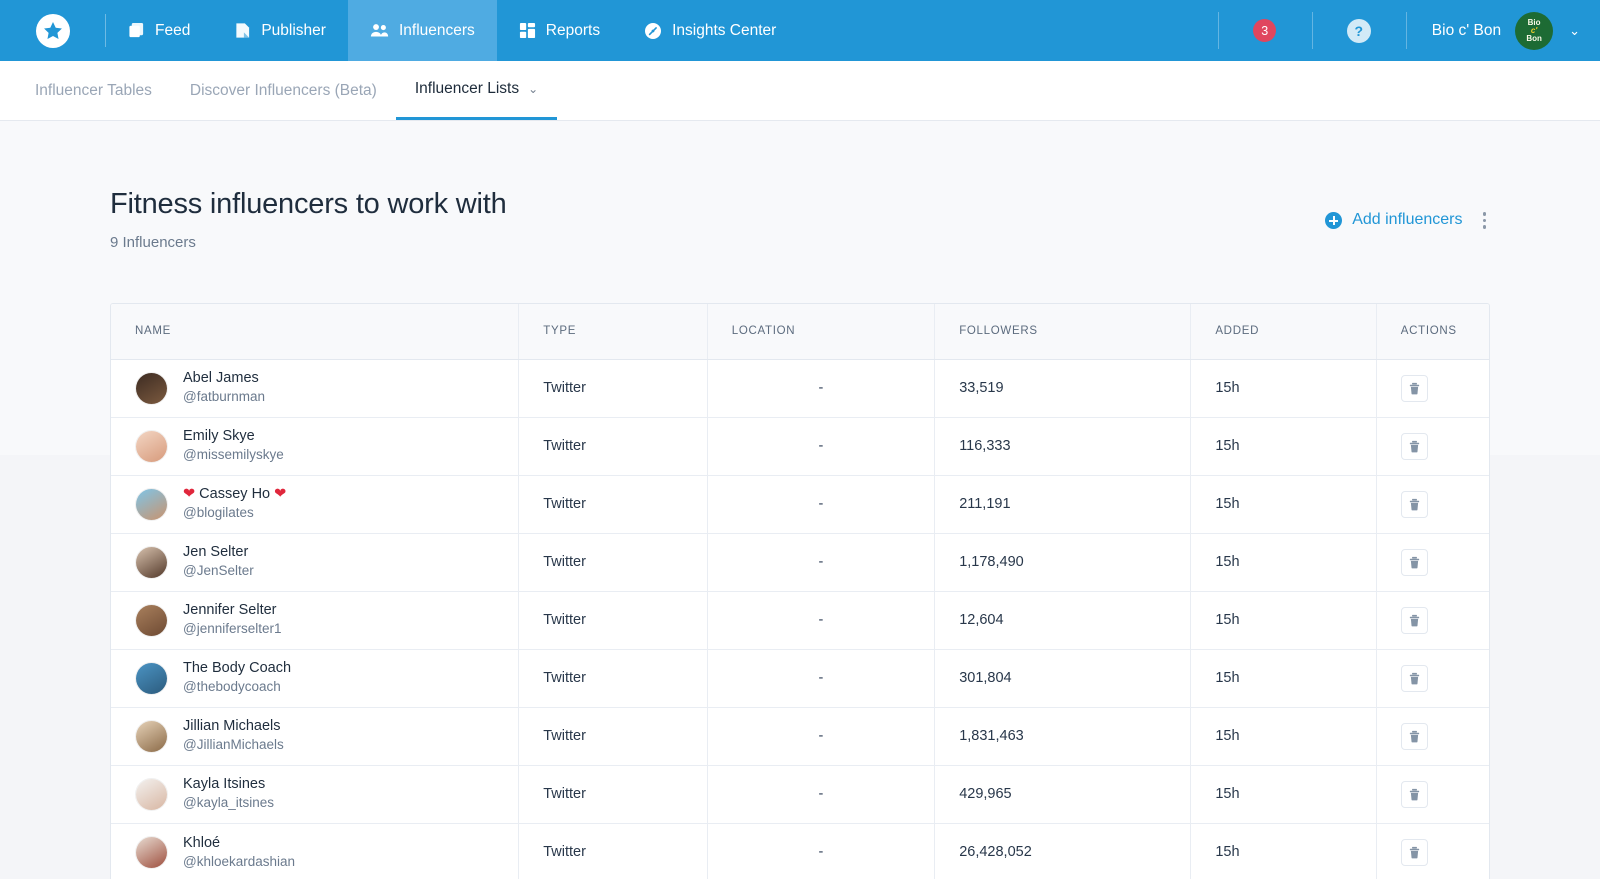 Image resolution: width=1600 pixels, height=879 pixels. Describe the element at coordinates (1063, 736) in the screenshot. I see `cell-followers: 1,831,463` at that location.